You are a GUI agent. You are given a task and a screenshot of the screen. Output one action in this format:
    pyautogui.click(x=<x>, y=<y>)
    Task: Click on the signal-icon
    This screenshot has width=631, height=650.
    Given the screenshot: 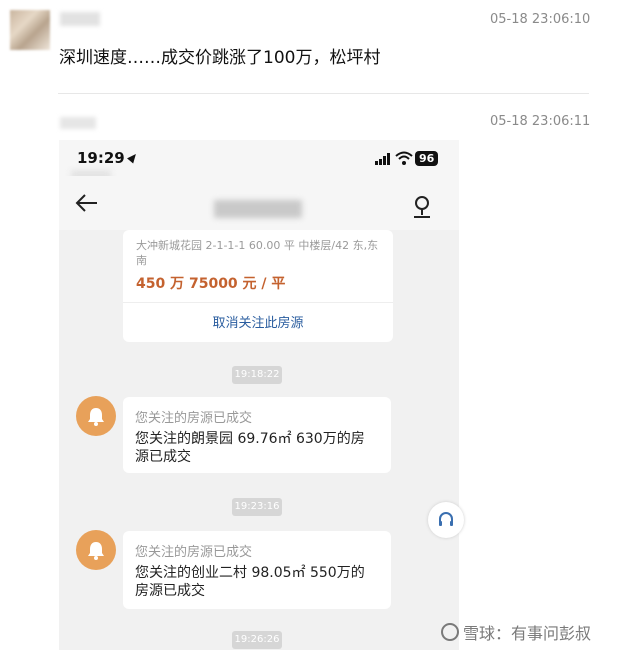 What is the action you would take?
    pyautogui.click(x=384, y=159)
    